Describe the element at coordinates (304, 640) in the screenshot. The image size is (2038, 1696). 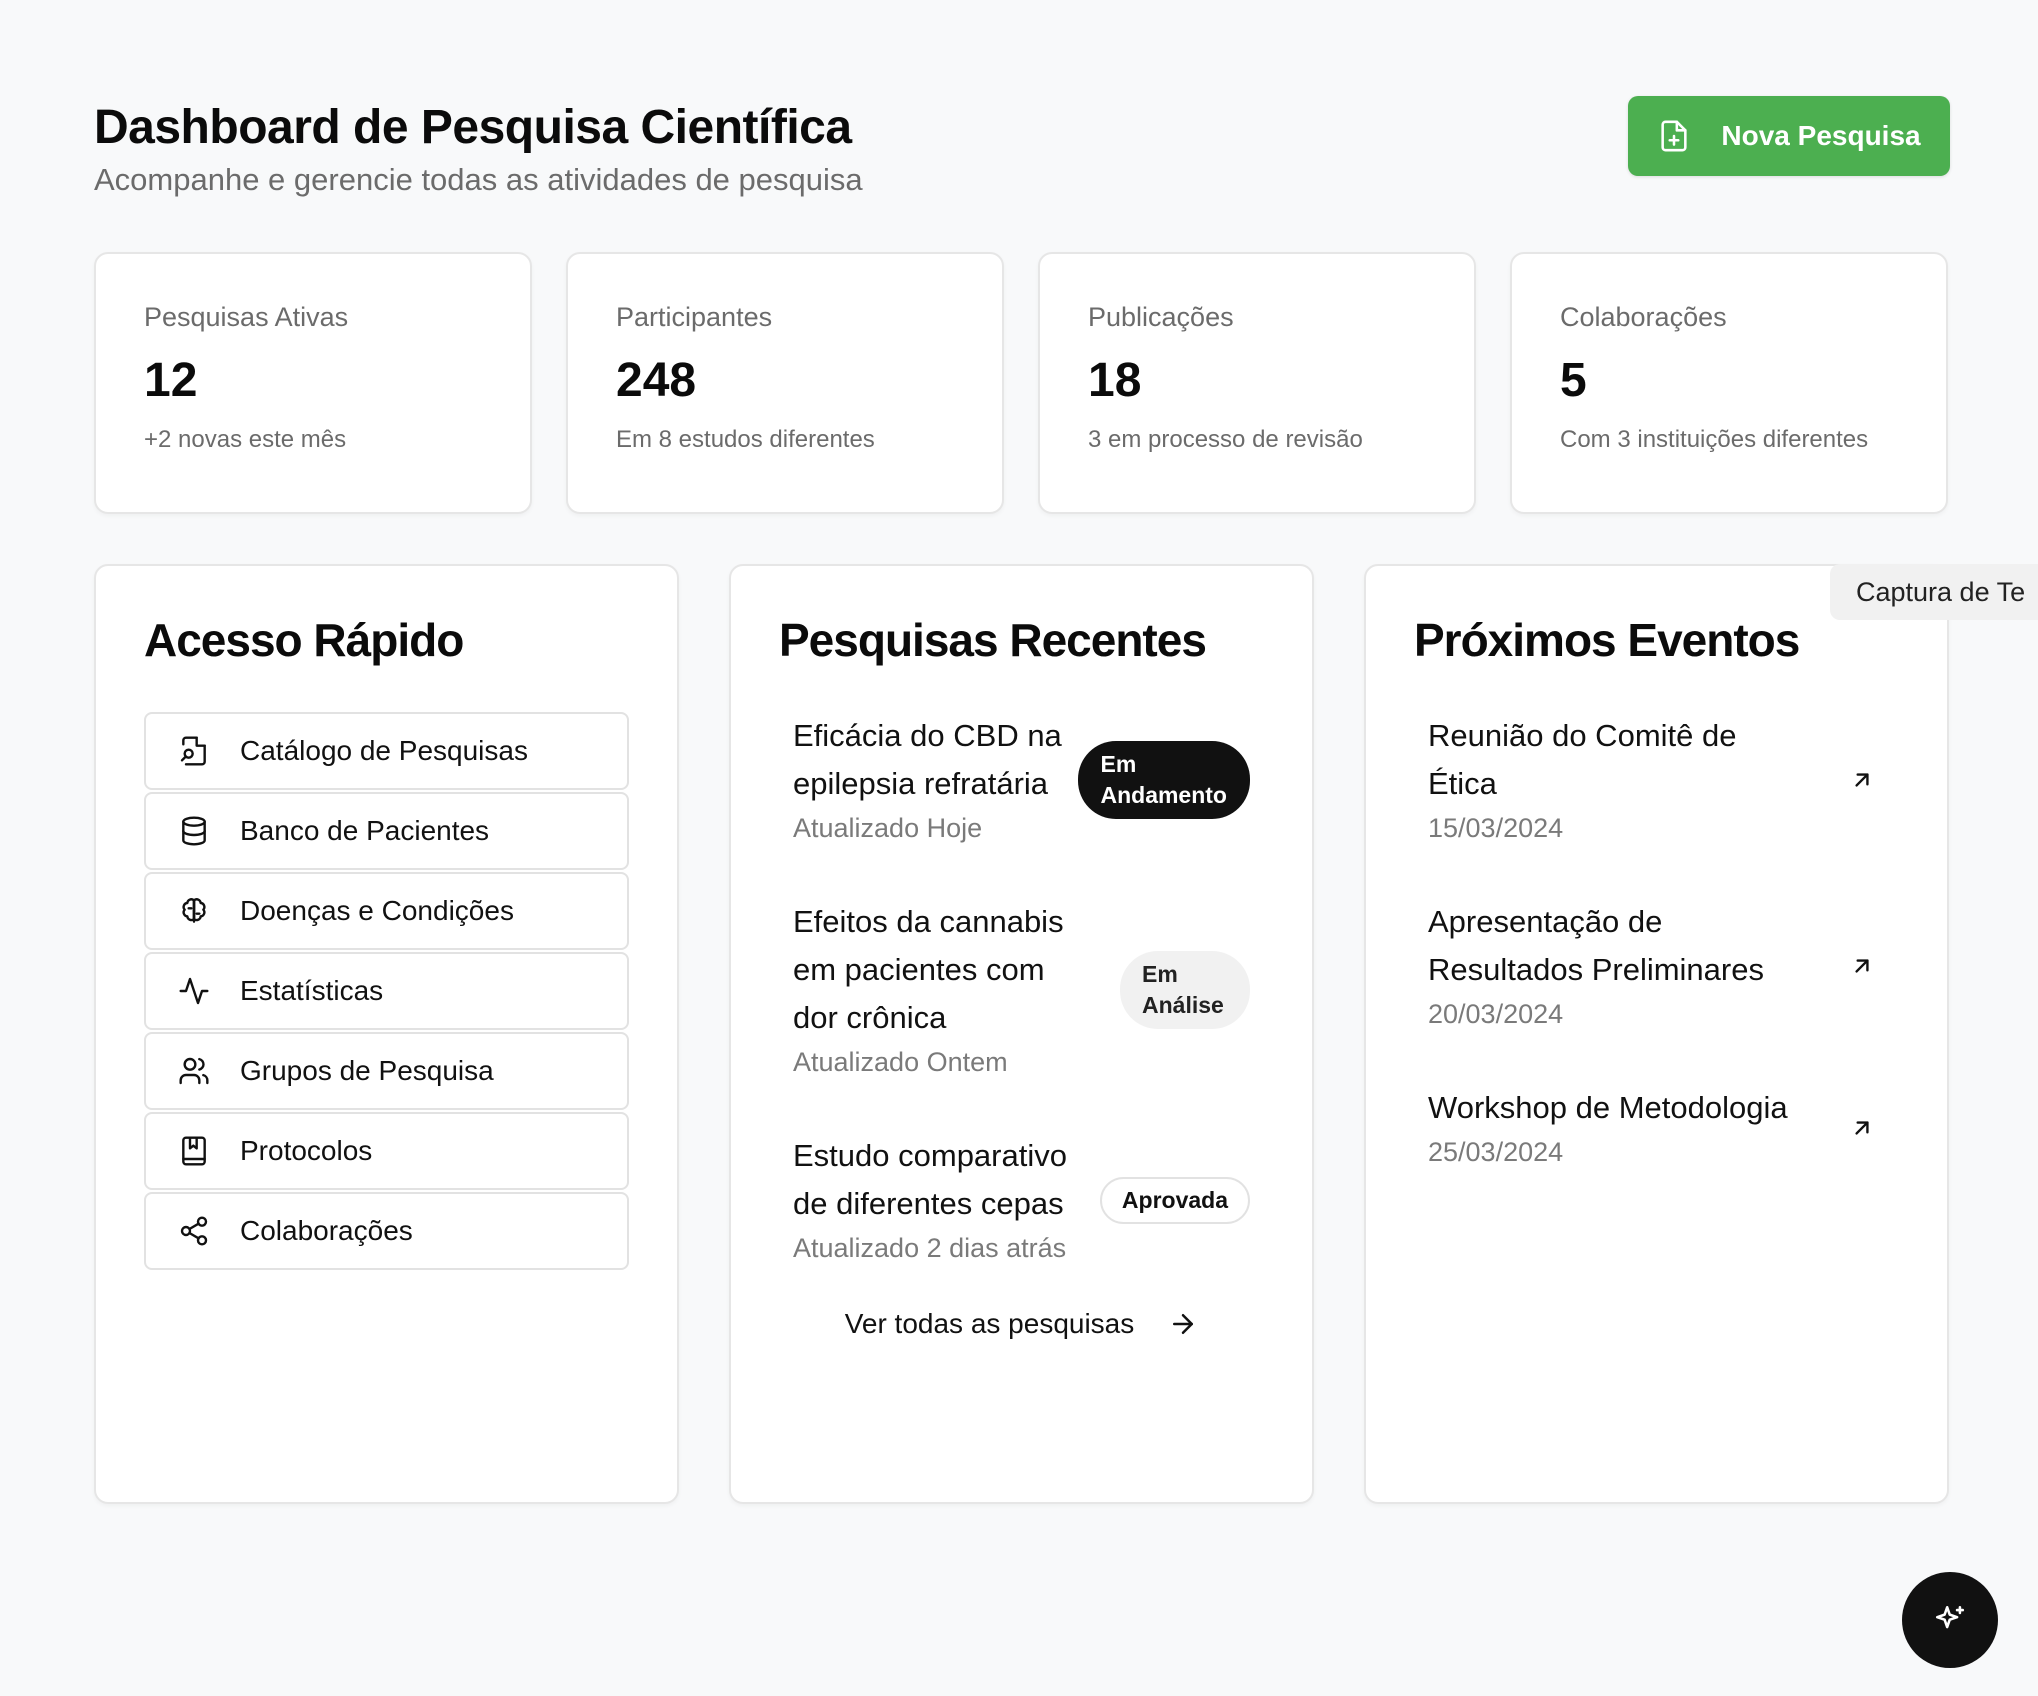
I see `quick-access-title: Acesso Rápido` at that location.